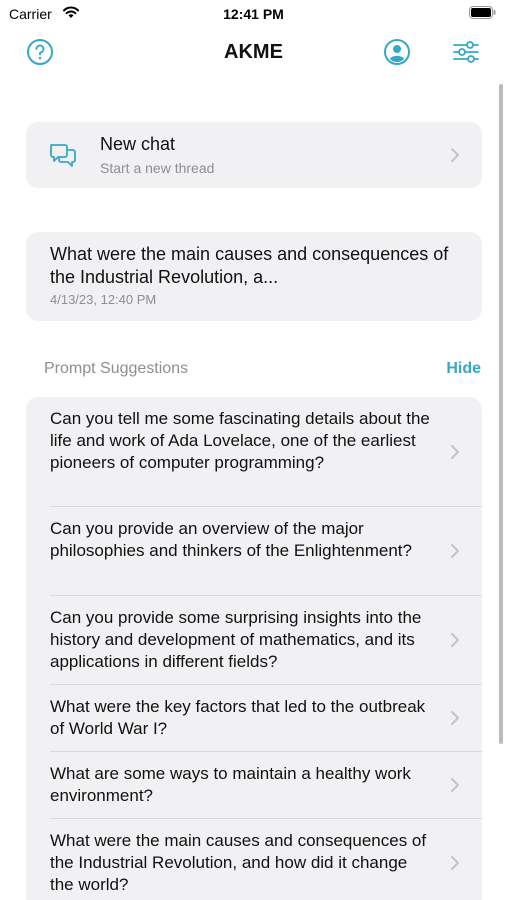 The image size is (507, 900). I want to click on suggestions-header: Prompt Suggestions, so click(116, 368).